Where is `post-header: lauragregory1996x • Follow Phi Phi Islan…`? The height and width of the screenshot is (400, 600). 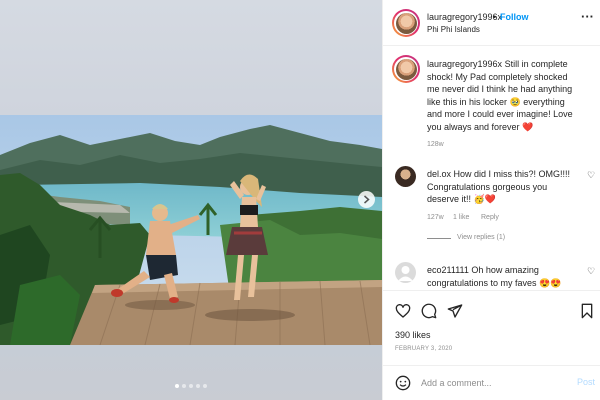 post-header: lauragregory1996x • Follow Phi Phi Islan… is located at coordinates (491, 23).